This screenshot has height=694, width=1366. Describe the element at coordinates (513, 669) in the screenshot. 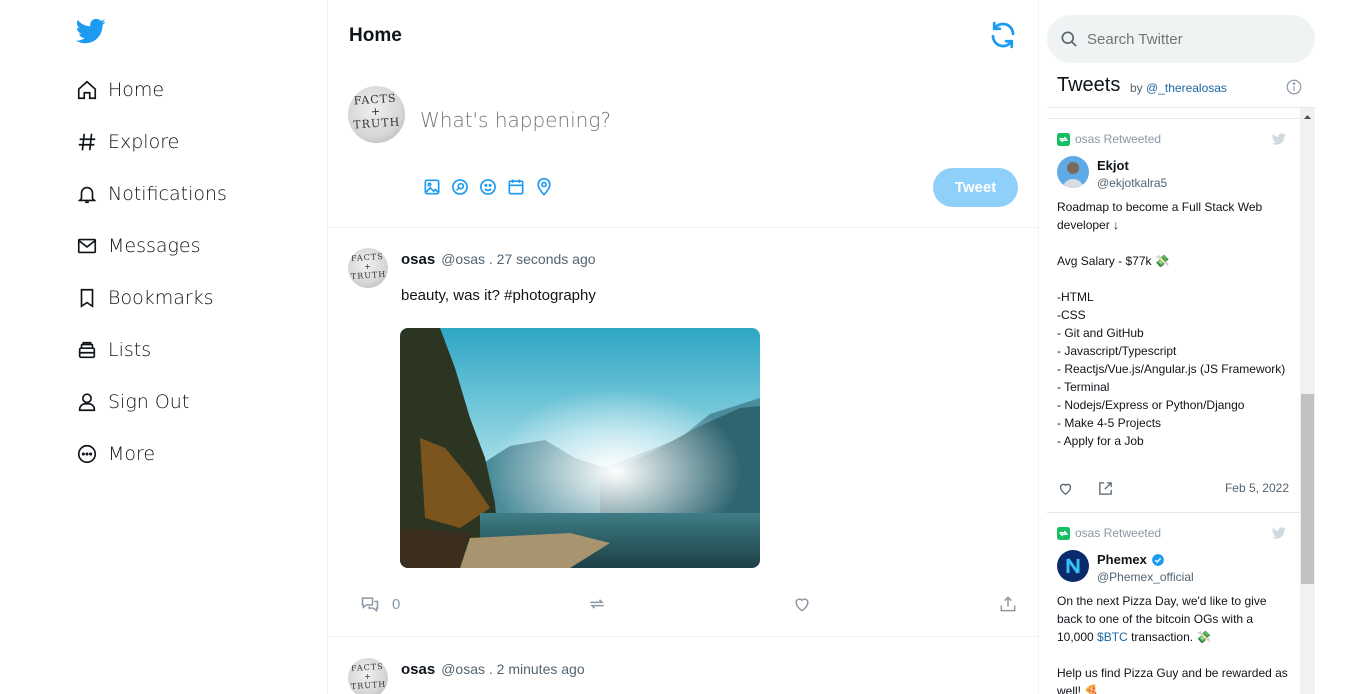

I see `post-meta: @osas . 2 minutes ago` at that location.